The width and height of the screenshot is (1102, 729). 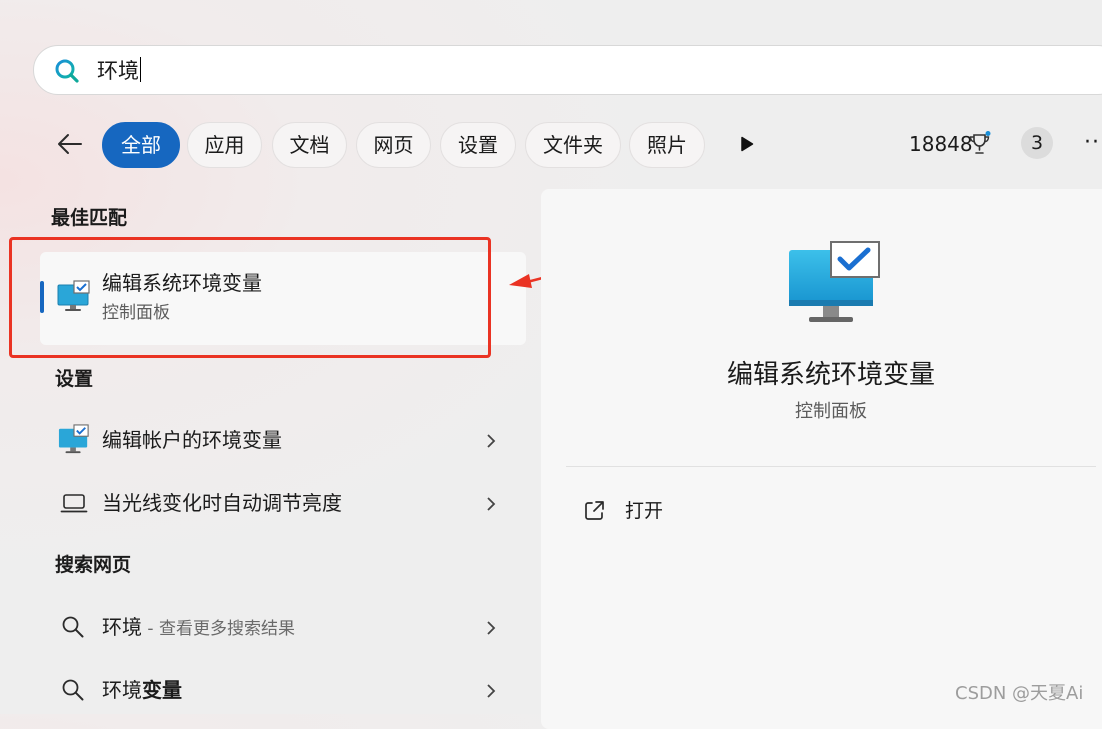 What do you see at coordinates (1037, 143) in the screenshot?
I see `notification-badge: 3` at bounding box center [1037, 143].